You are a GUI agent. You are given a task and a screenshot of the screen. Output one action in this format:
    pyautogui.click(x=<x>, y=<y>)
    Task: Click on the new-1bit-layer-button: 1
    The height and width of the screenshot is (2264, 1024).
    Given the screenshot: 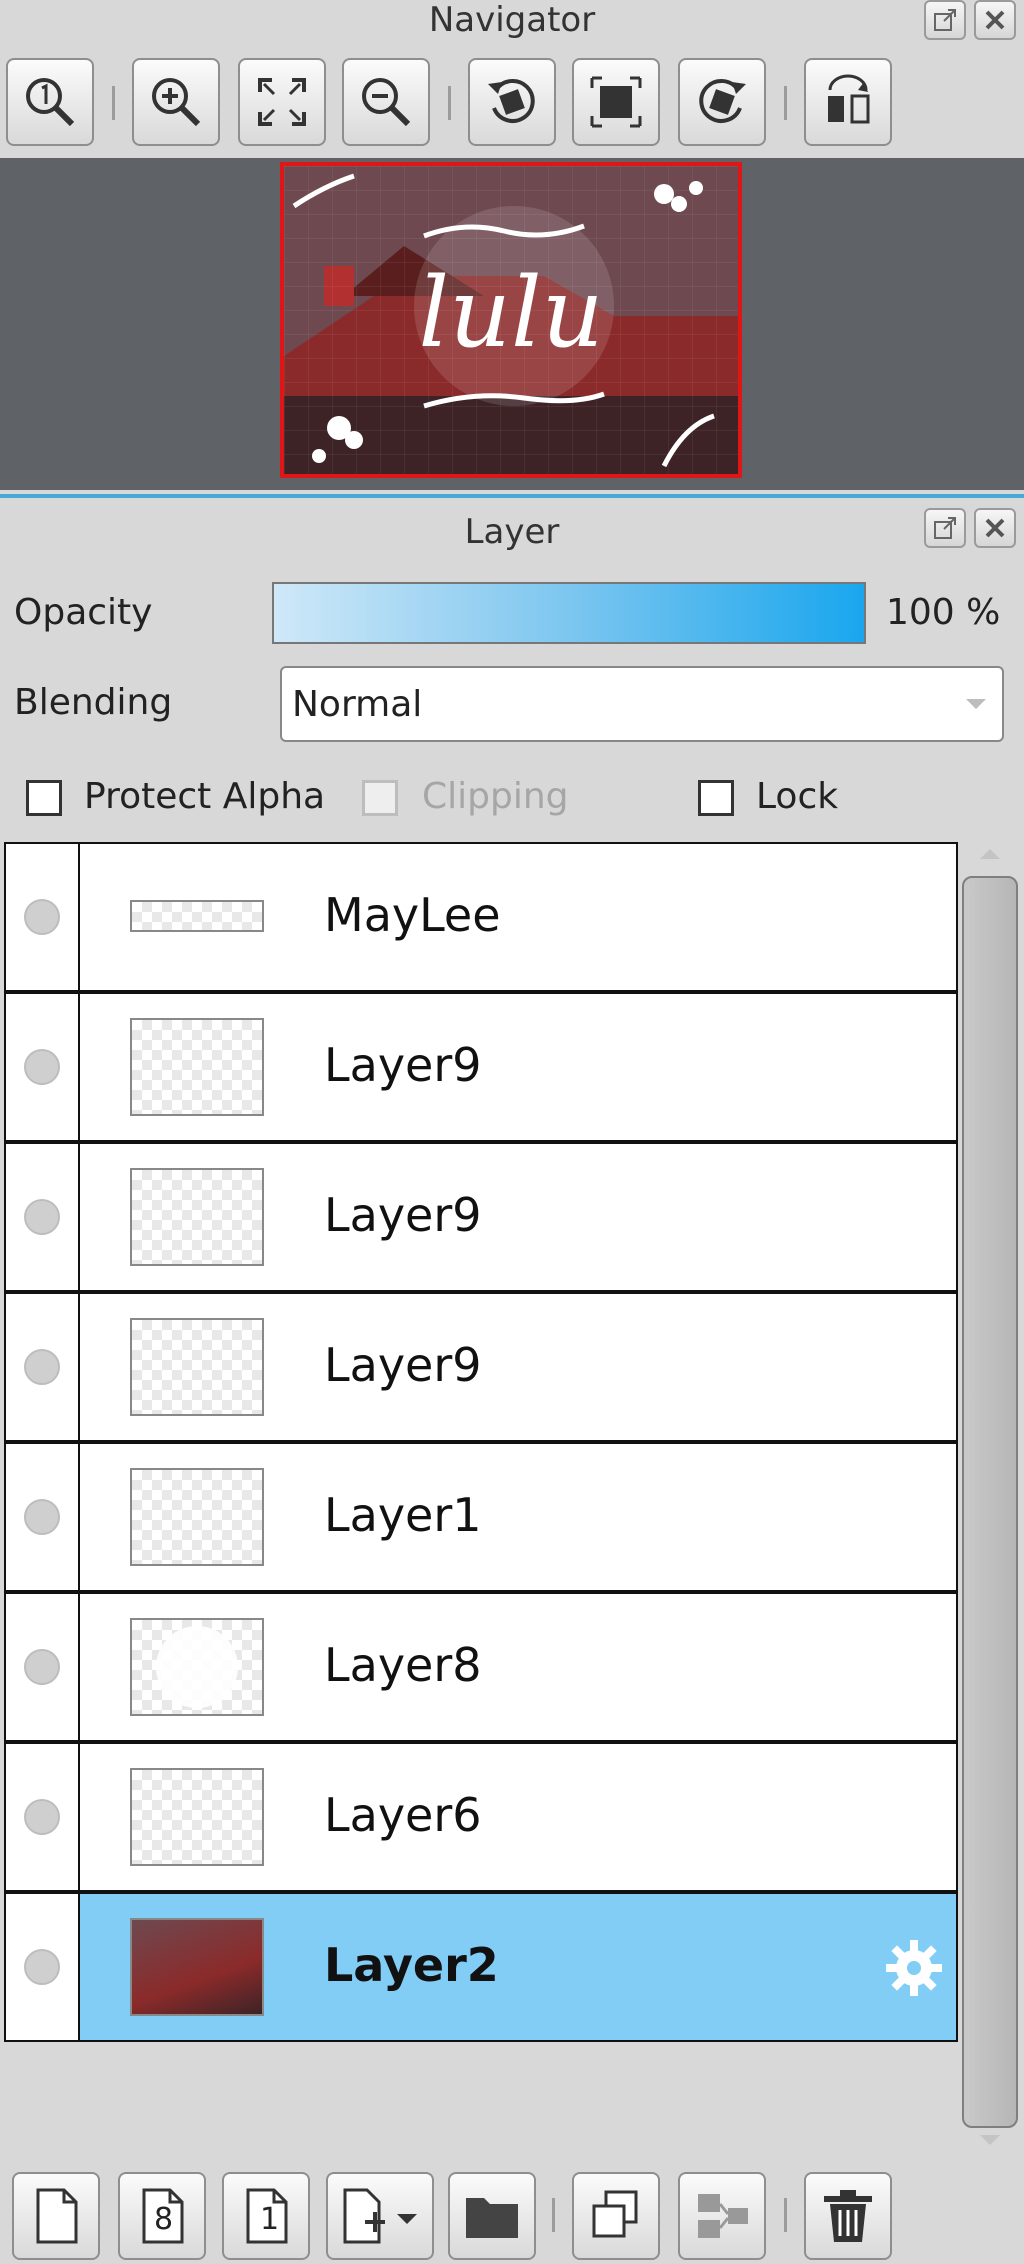 What is the action you would take?
    pyautogui.click(x=266, y=2216)
    